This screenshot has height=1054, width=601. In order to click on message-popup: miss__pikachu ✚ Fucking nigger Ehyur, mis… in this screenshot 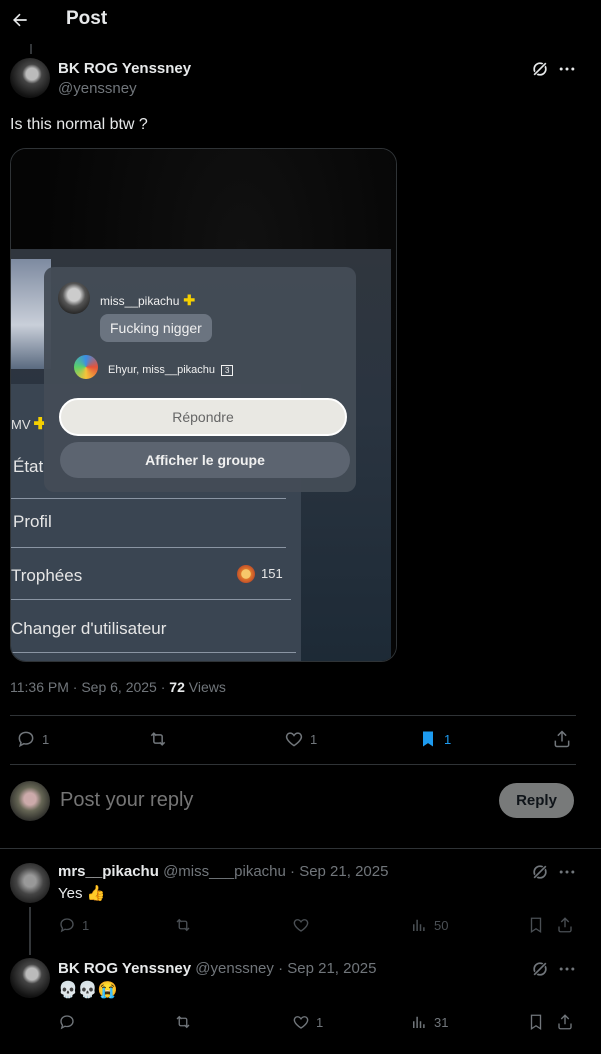, I will do `click(200, 379)`.